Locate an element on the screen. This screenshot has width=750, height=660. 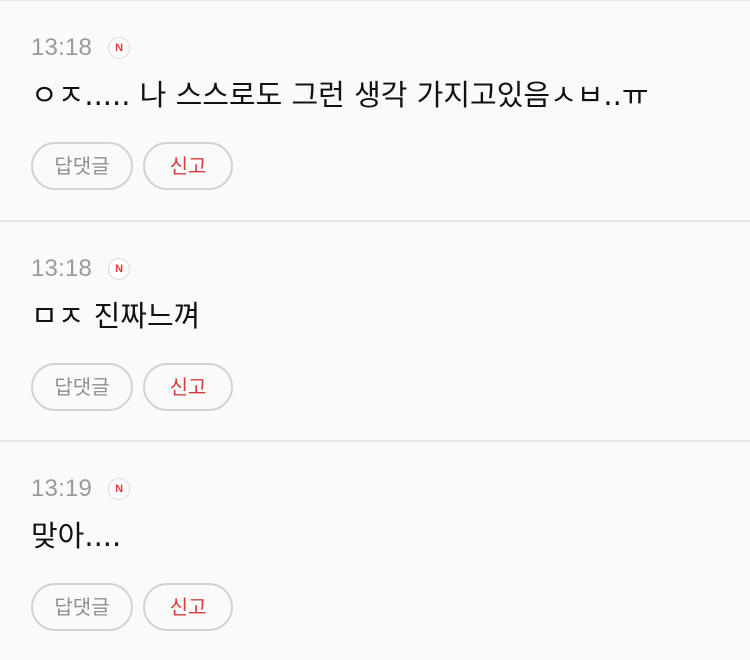
comment-meta: 13:19 N is located at coordinates (390, 489).